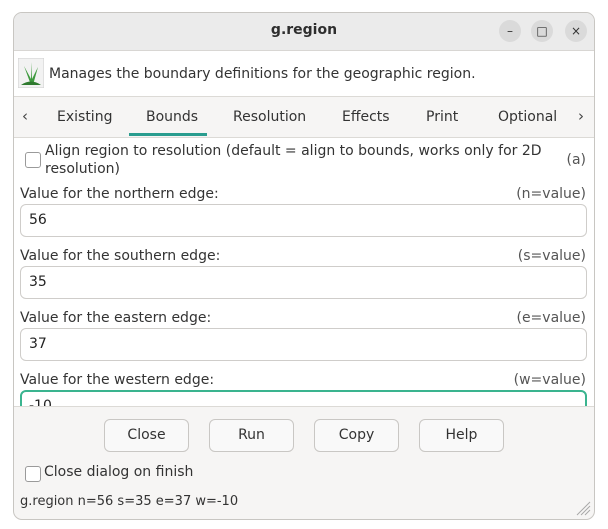  I want to click on south-param: (s=value), so click(551, 256).